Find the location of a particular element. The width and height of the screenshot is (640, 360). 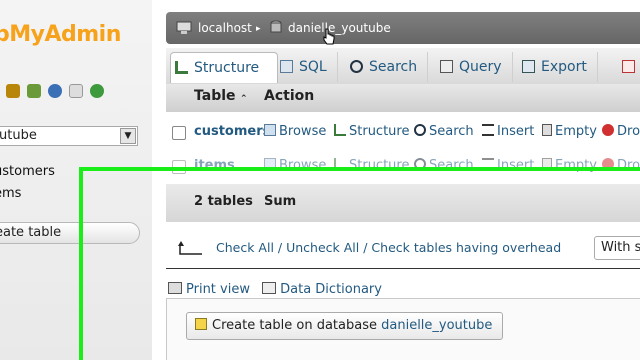

logout-icon is located at coordinates (34, 91).